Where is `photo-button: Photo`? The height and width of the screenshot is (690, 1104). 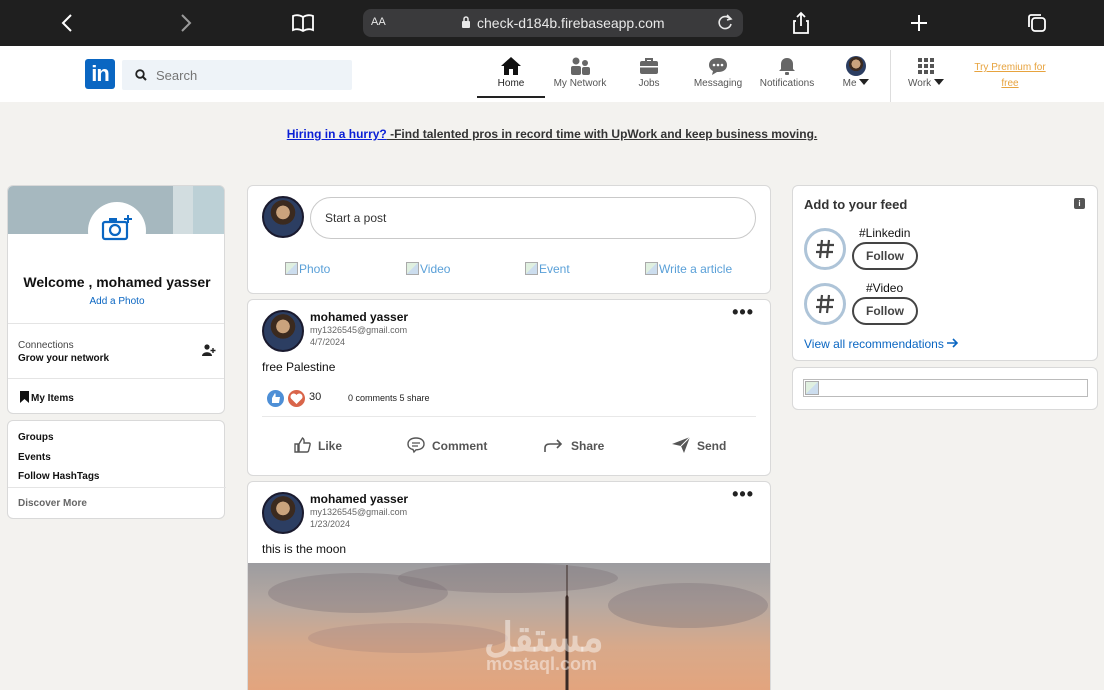
photo-button: Photo is located at coordinates (307, 269).